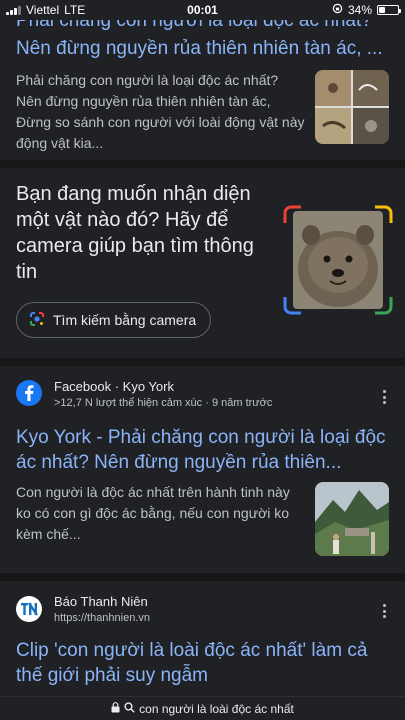  What do you see at coordinates (29, 609) in the screenshot?
I see `thanhnien-logo-icon` at bounding box center [29, 609].